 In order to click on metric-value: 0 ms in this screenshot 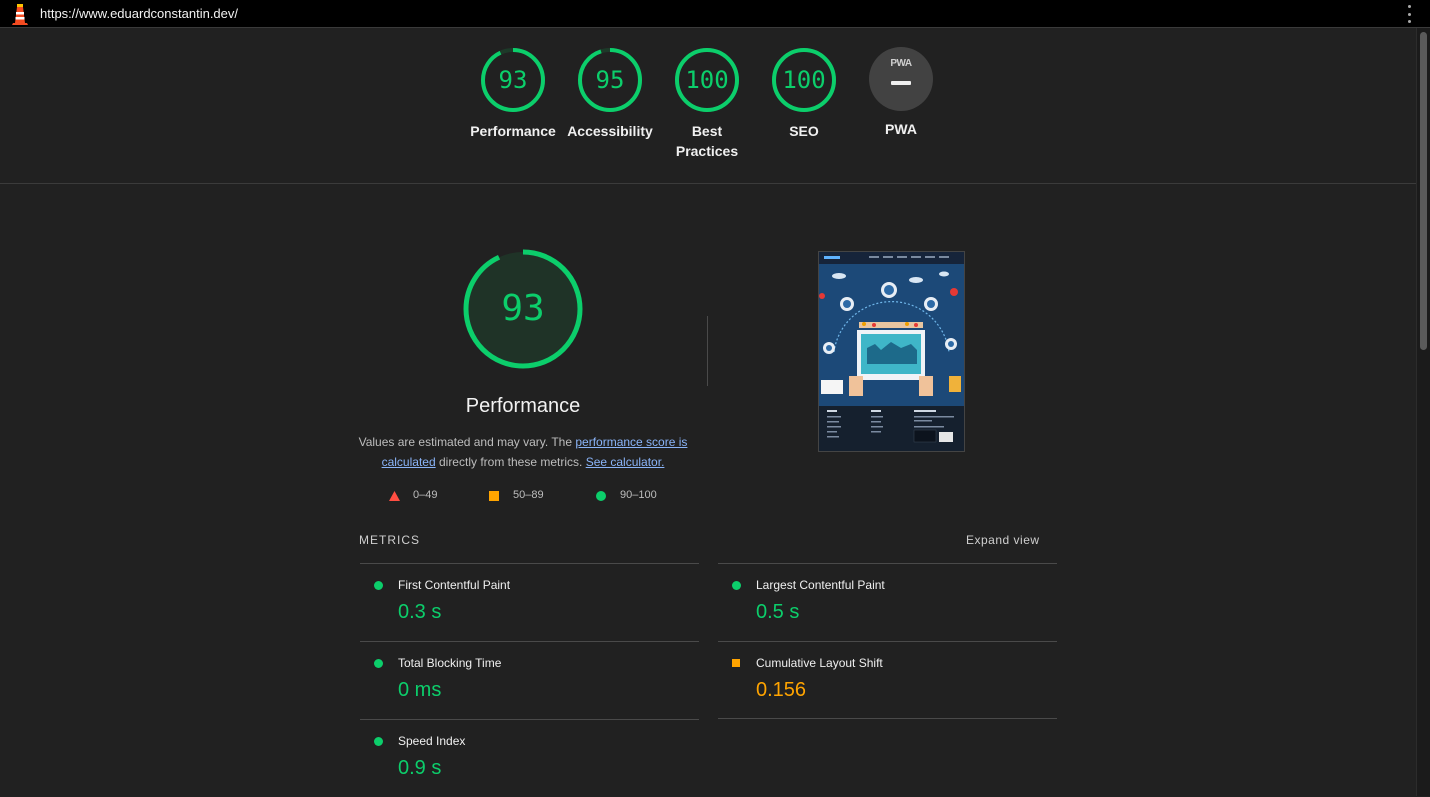, I will do `click(420, 690)`.